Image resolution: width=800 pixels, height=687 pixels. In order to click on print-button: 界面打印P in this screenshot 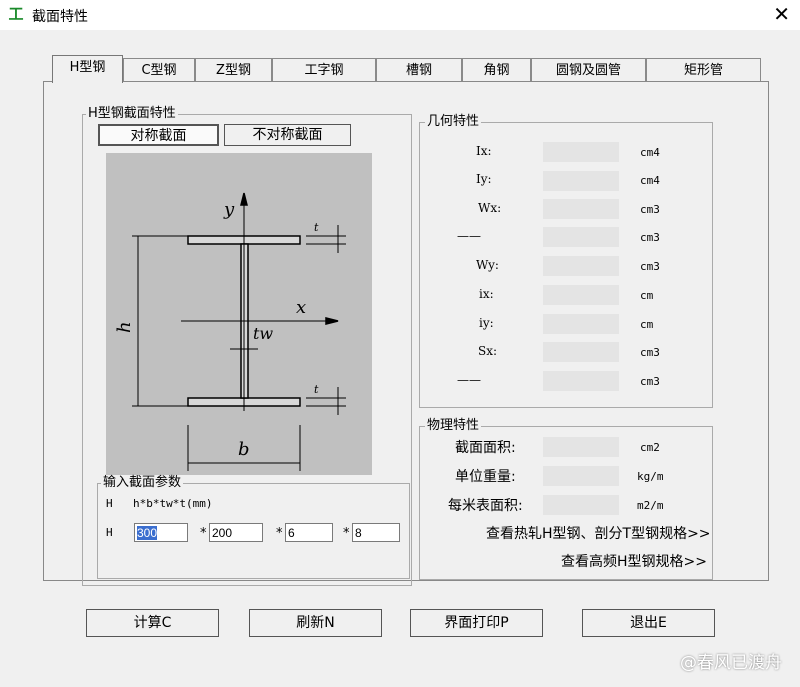, I will do `click(476, 623)`.